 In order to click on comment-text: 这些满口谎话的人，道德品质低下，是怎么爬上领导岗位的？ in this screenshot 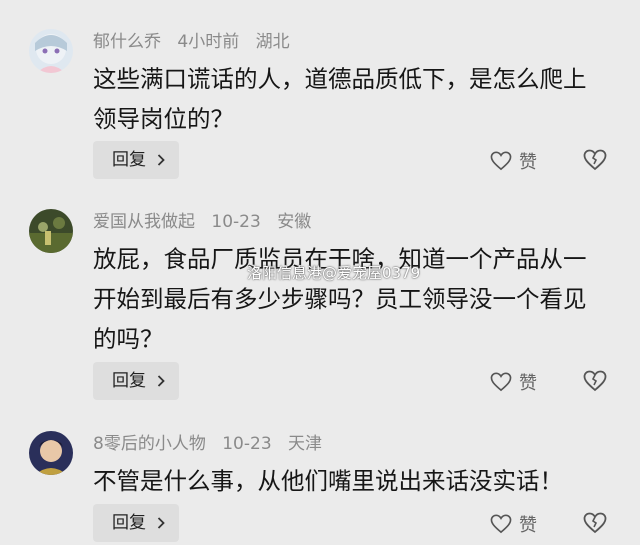, I will do `click(340, 99)`.